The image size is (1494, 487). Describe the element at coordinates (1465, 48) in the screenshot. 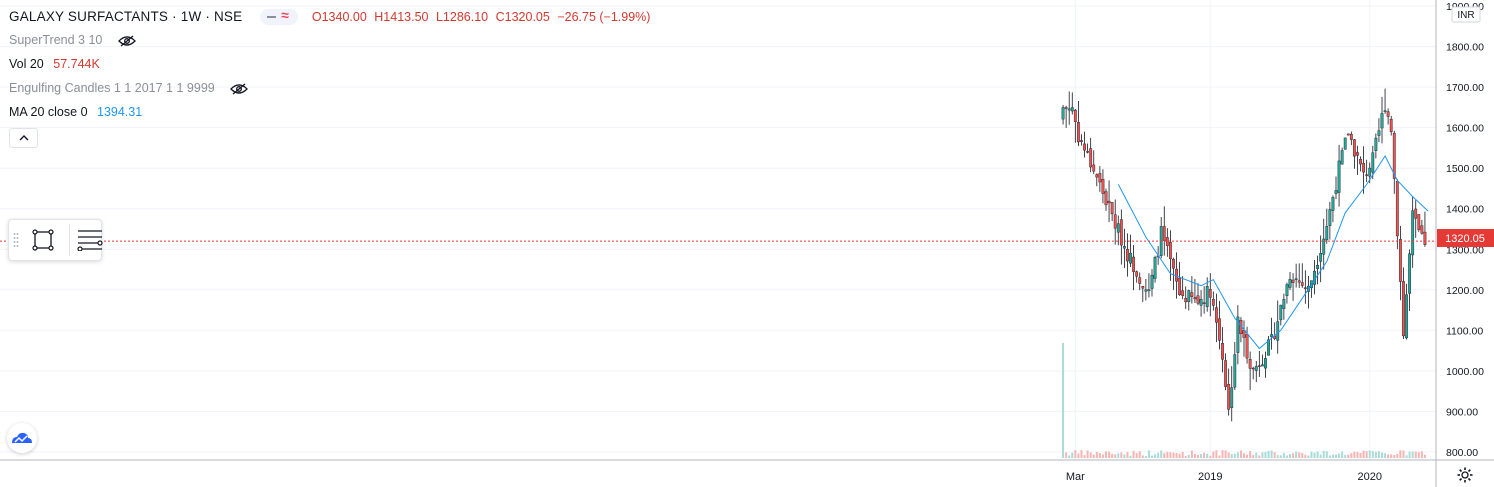

I see `price-tick-label: 1800.00` at that location.